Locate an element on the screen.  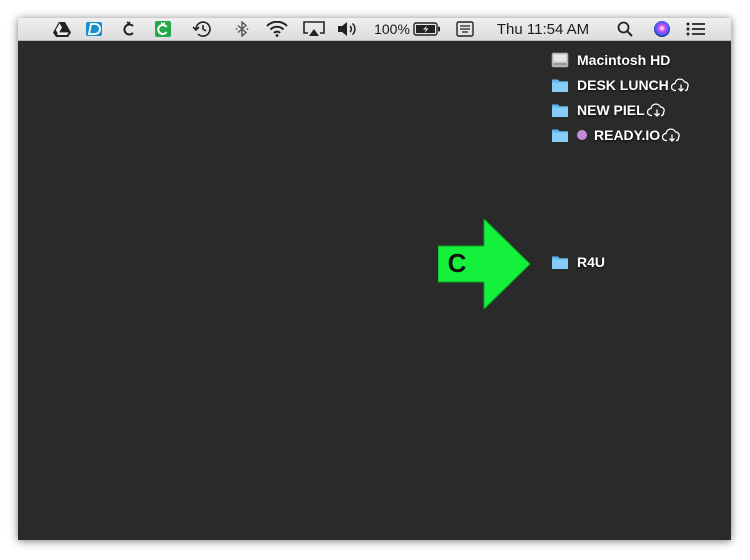
green-arrow-annotation: C is located at coordinates (484, 264).